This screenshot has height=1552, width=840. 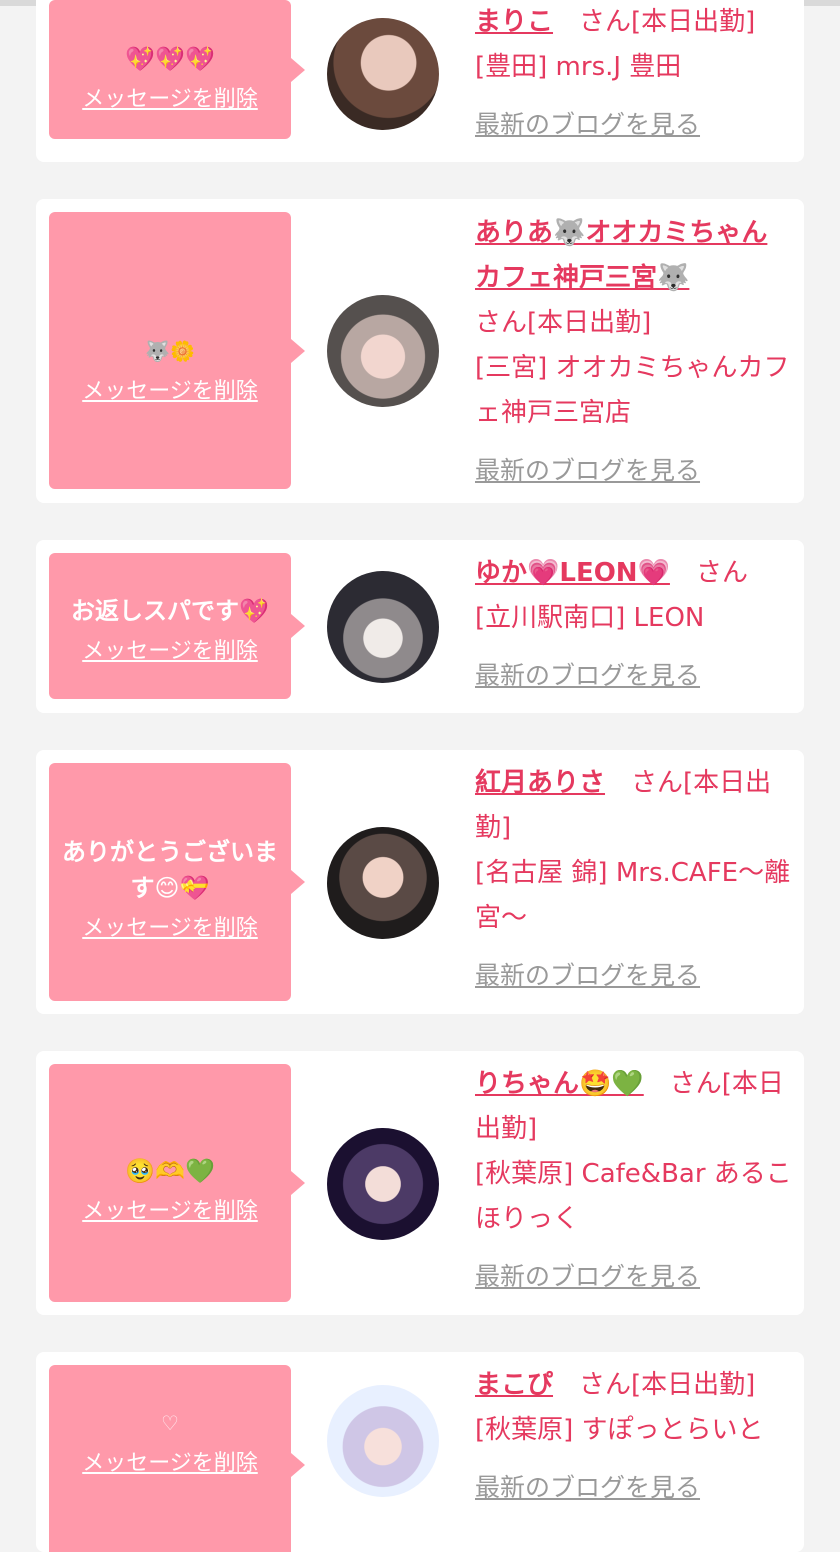 I want to click on message-text: 💖💖💖, so click(x=170, y=58).